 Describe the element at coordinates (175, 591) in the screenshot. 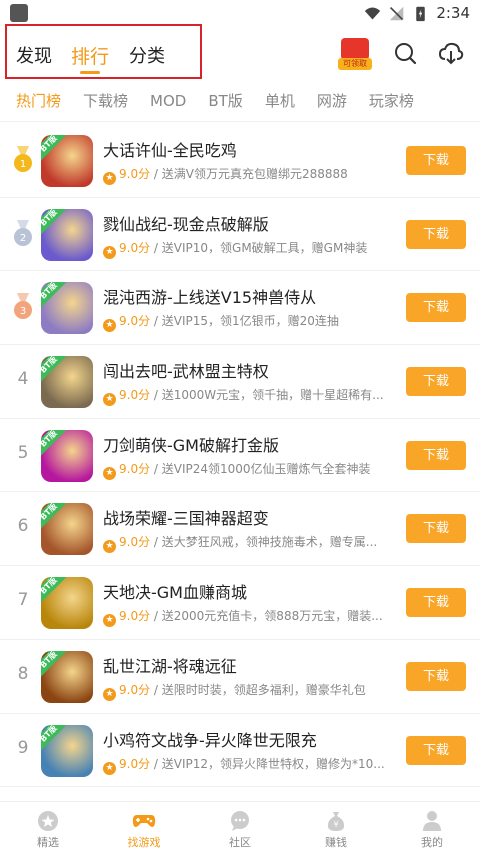

I see `game-title: 天地决-GM血赚商城` at that location.